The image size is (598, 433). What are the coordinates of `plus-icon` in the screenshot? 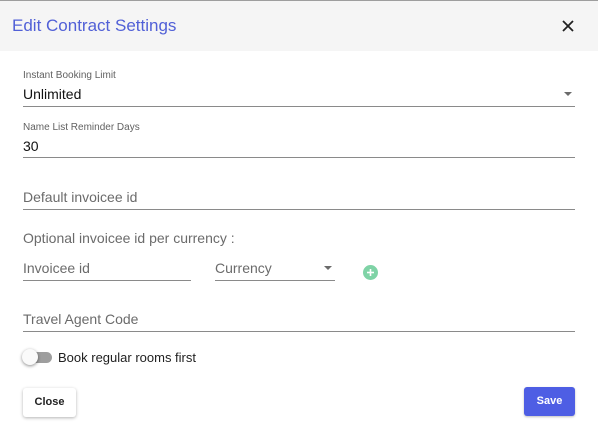 It's located at (370, 272).